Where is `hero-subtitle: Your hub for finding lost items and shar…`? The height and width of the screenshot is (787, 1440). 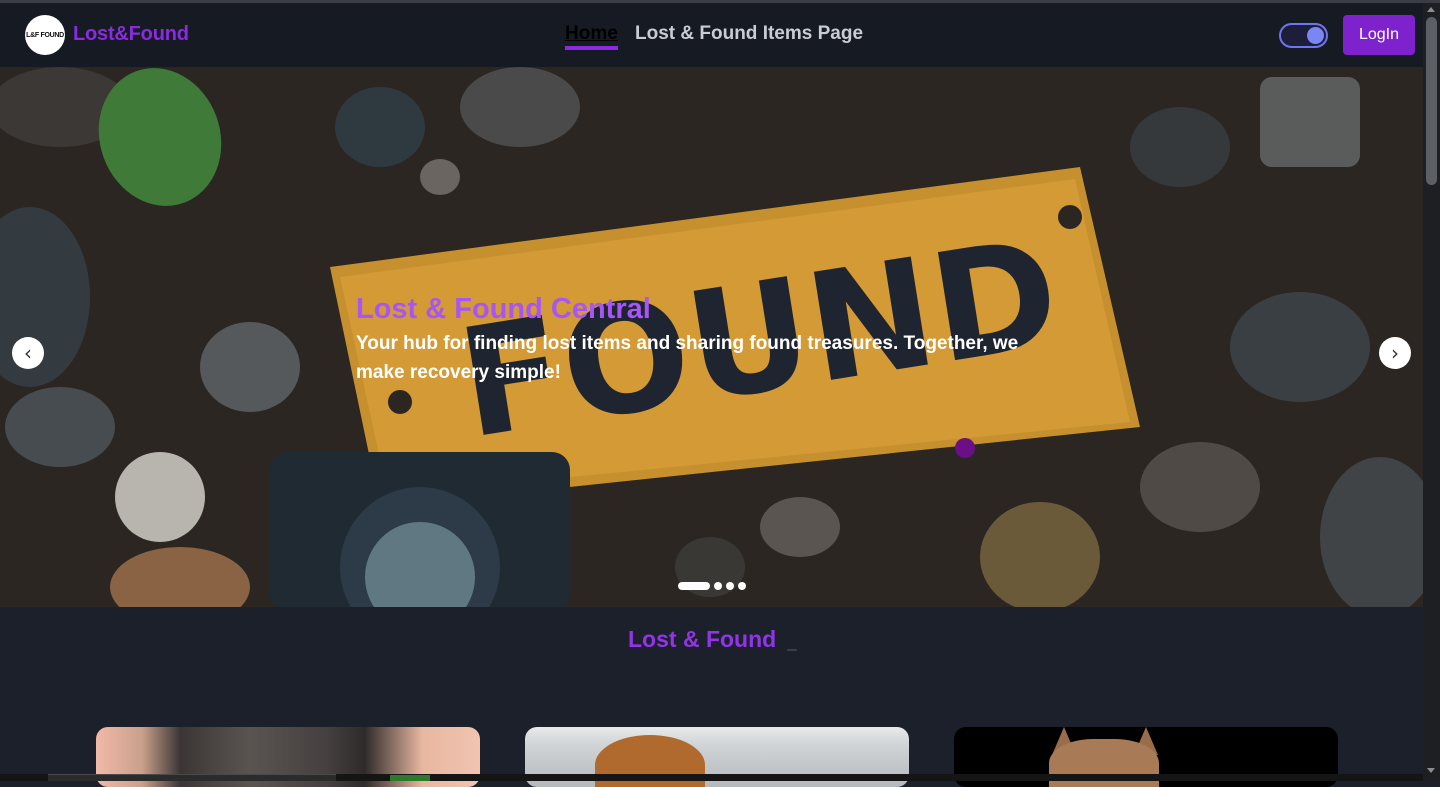
hero-subtitle: Your hub for finding lost items and shar… is located at coordinates (687, 358).